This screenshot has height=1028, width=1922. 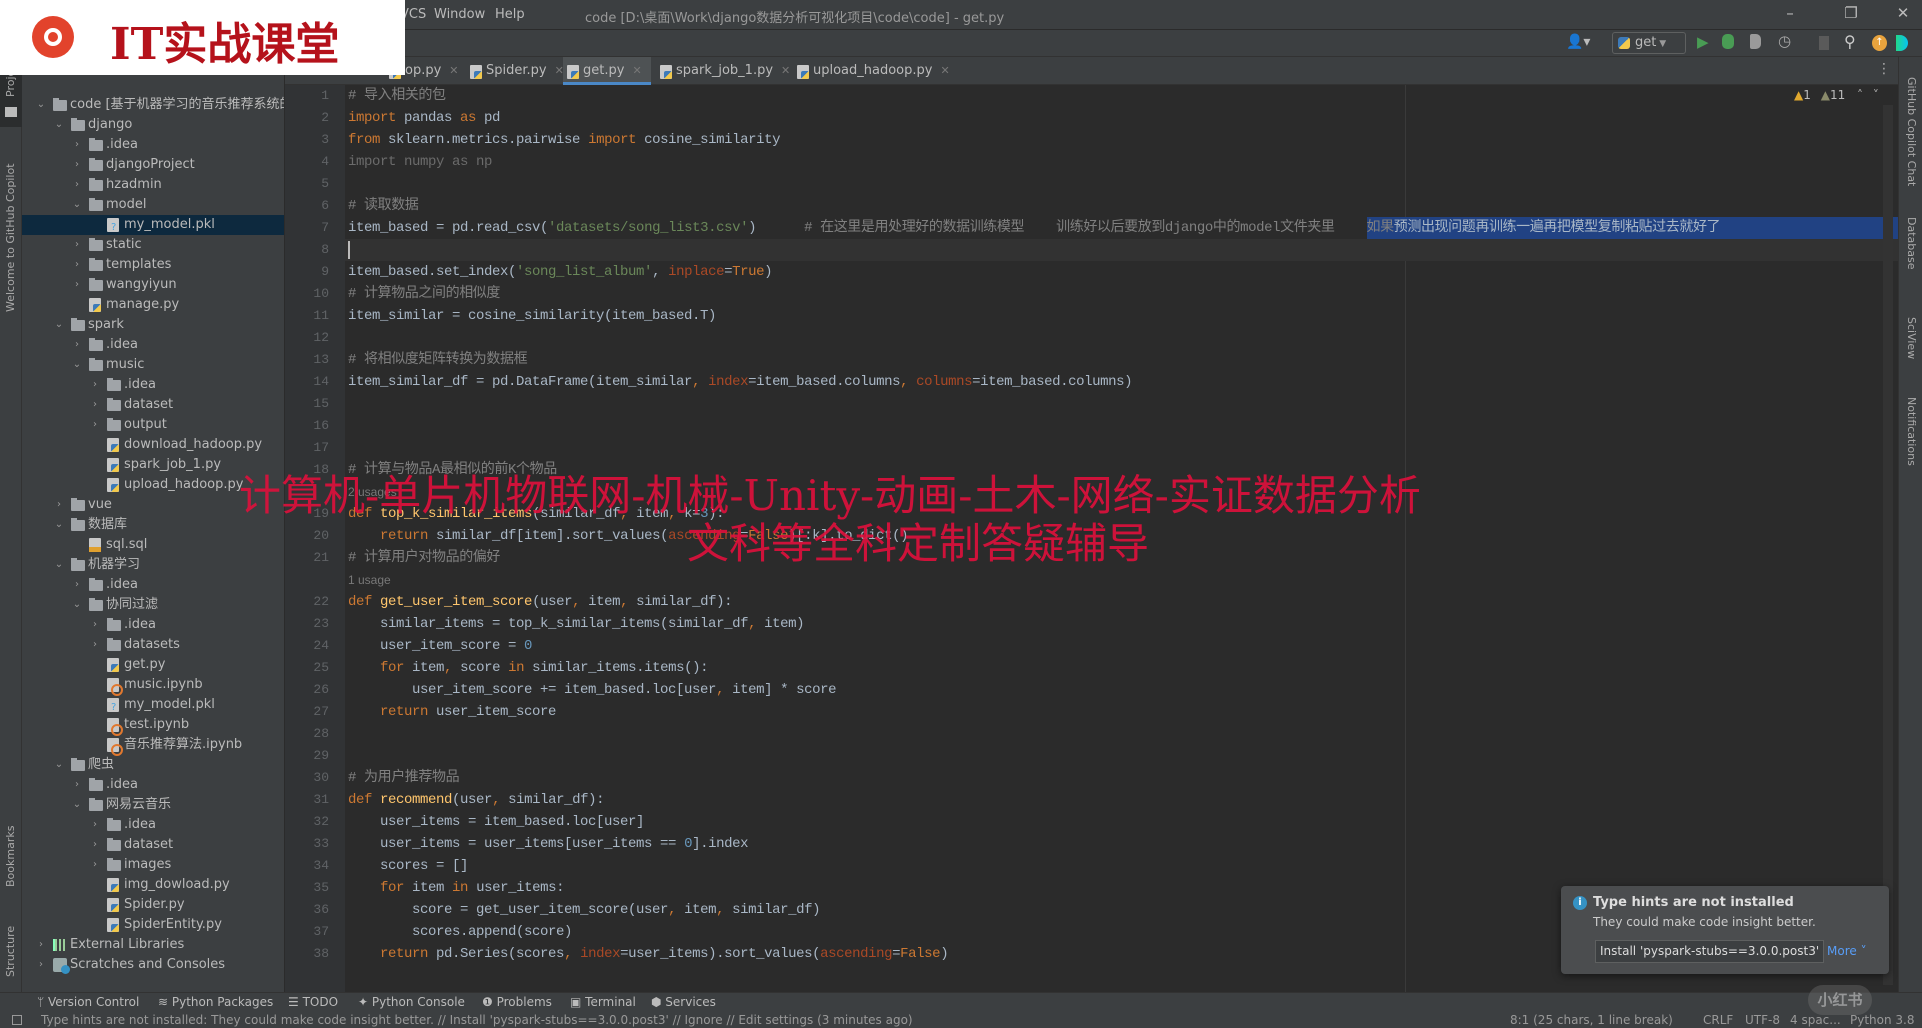 What do you see at coordinates (153, 365) in the screenshot?
I see `tree-item: ⌄ music` at bounding box center [153, 365].